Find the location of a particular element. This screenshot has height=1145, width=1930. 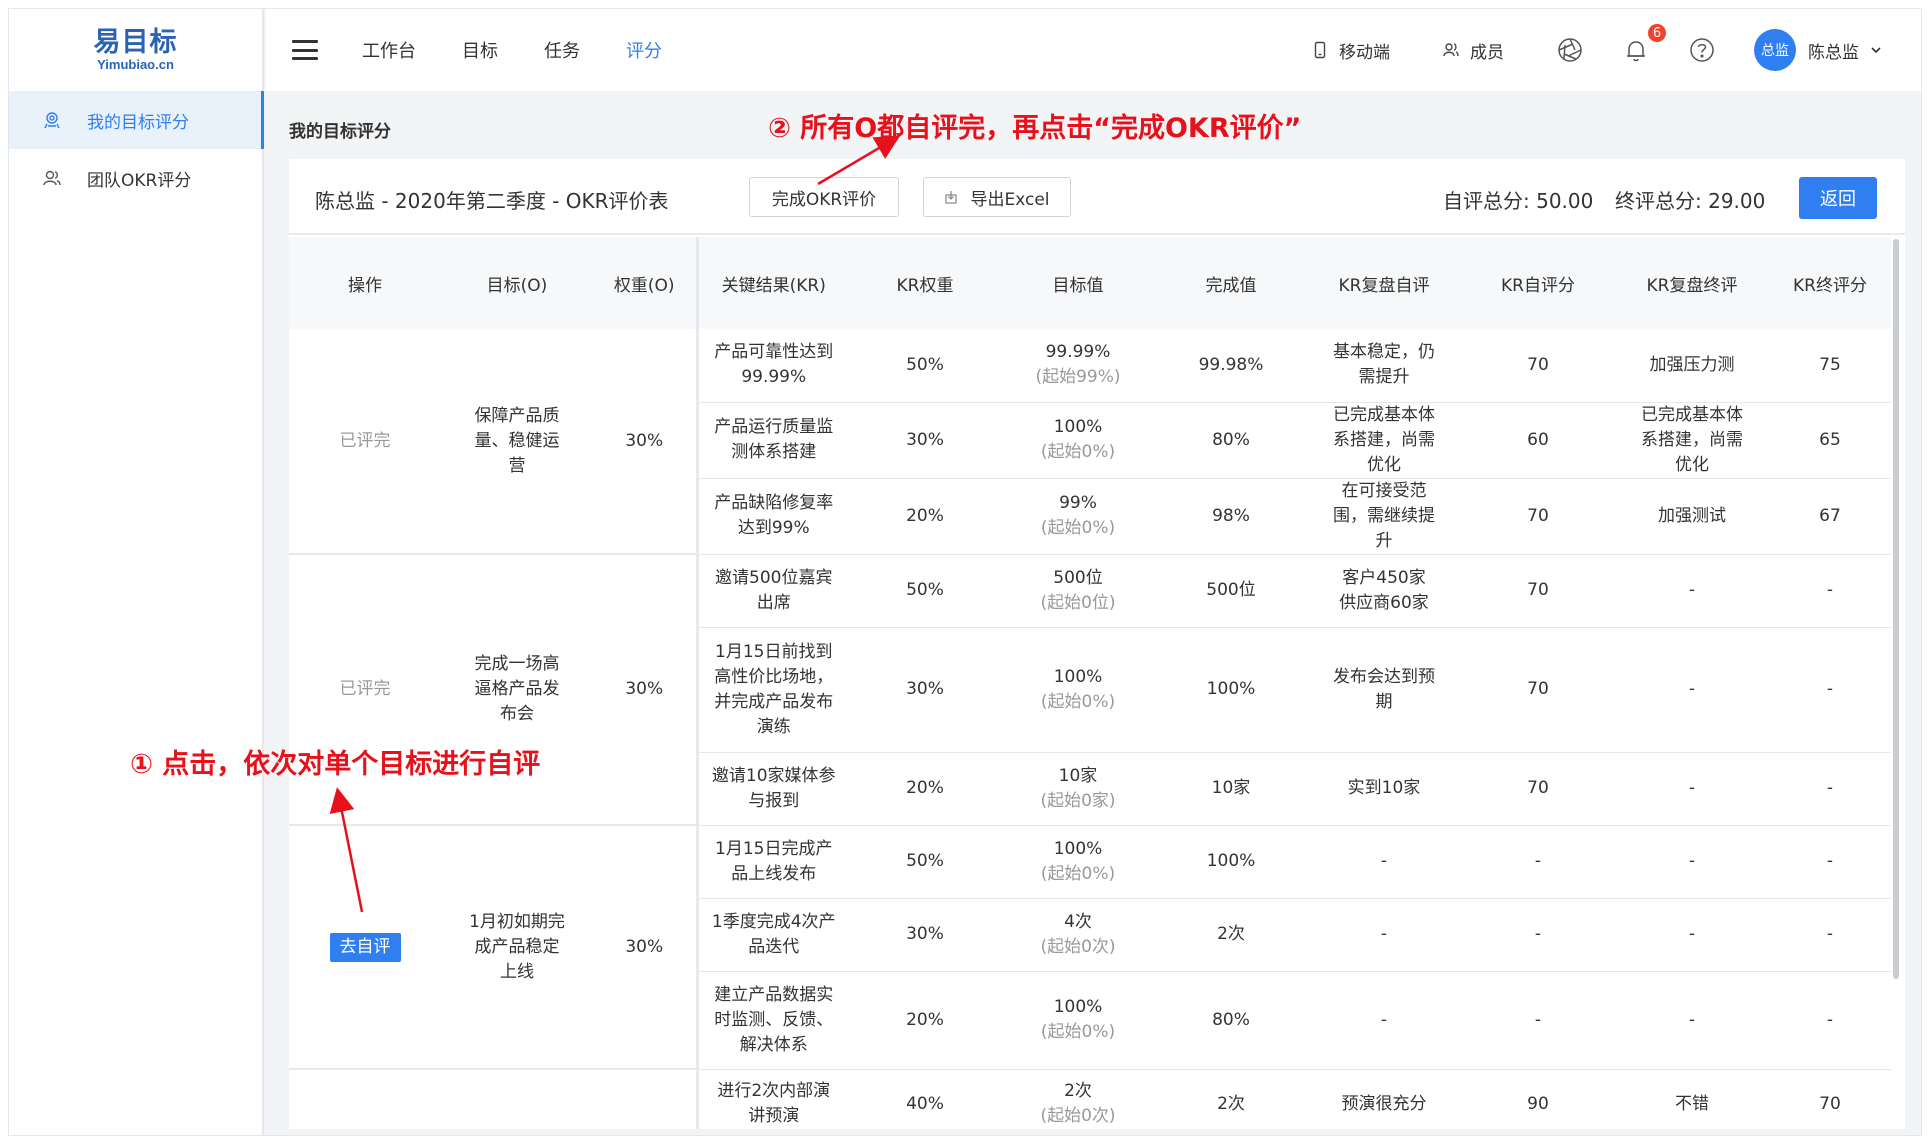

self-score-cell: 90 is located at coordinates (1538, 1099).